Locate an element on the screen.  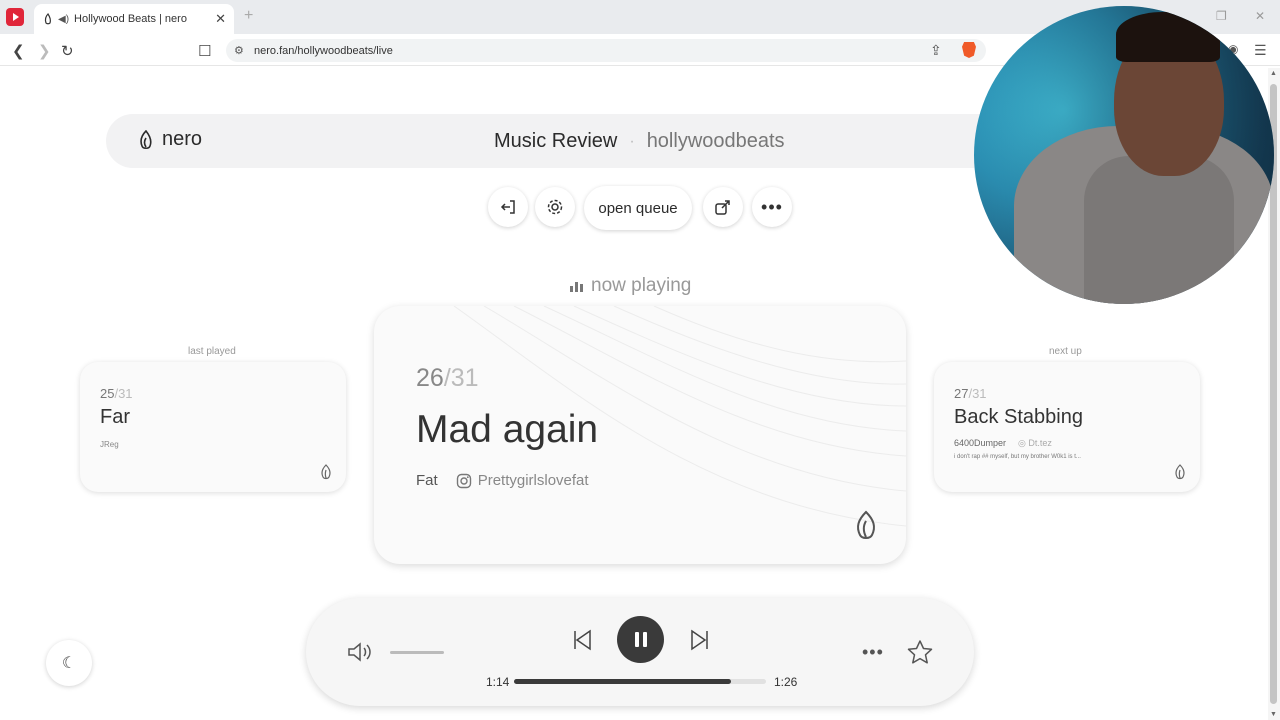
track-title: Back Stabbing is located at coordinates (1018, 417).